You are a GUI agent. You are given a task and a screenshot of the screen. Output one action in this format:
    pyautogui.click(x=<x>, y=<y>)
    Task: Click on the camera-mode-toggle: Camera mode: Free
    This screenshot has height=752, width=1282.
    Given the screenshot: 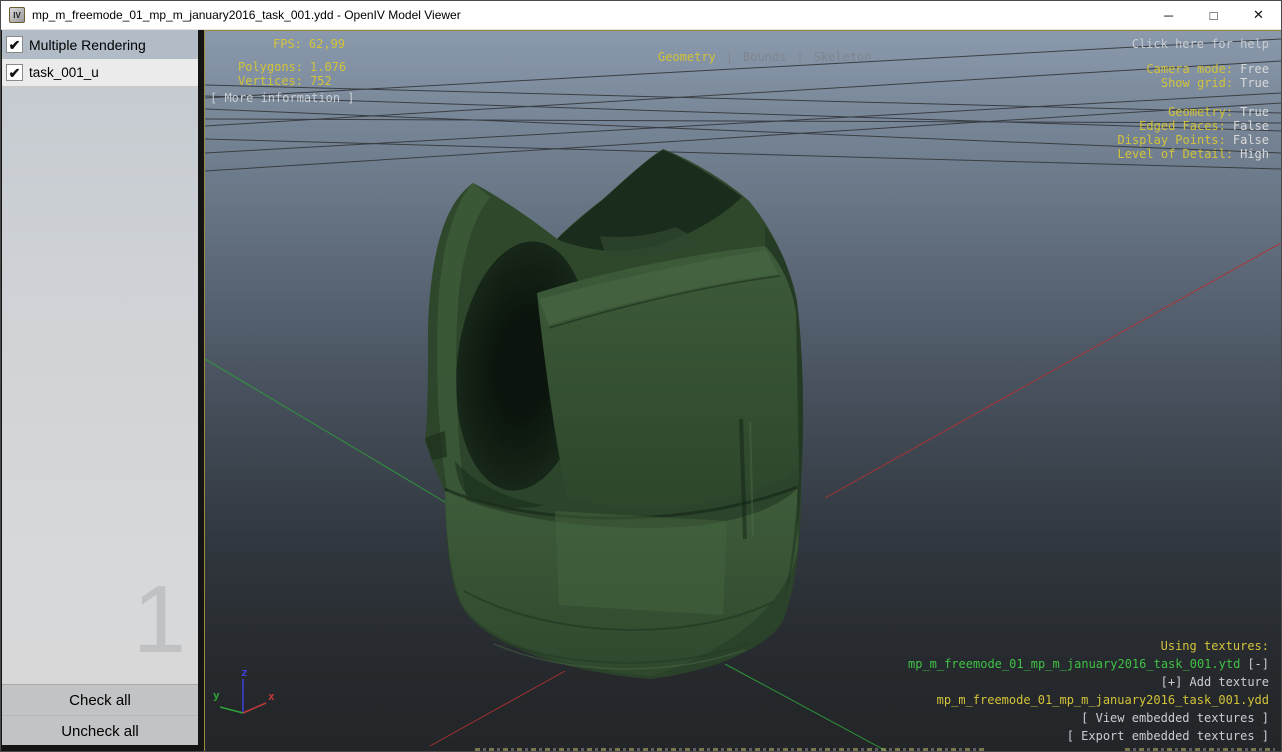 What is the action you would take?
    pyautogui.click(x=1207, y=69)
    